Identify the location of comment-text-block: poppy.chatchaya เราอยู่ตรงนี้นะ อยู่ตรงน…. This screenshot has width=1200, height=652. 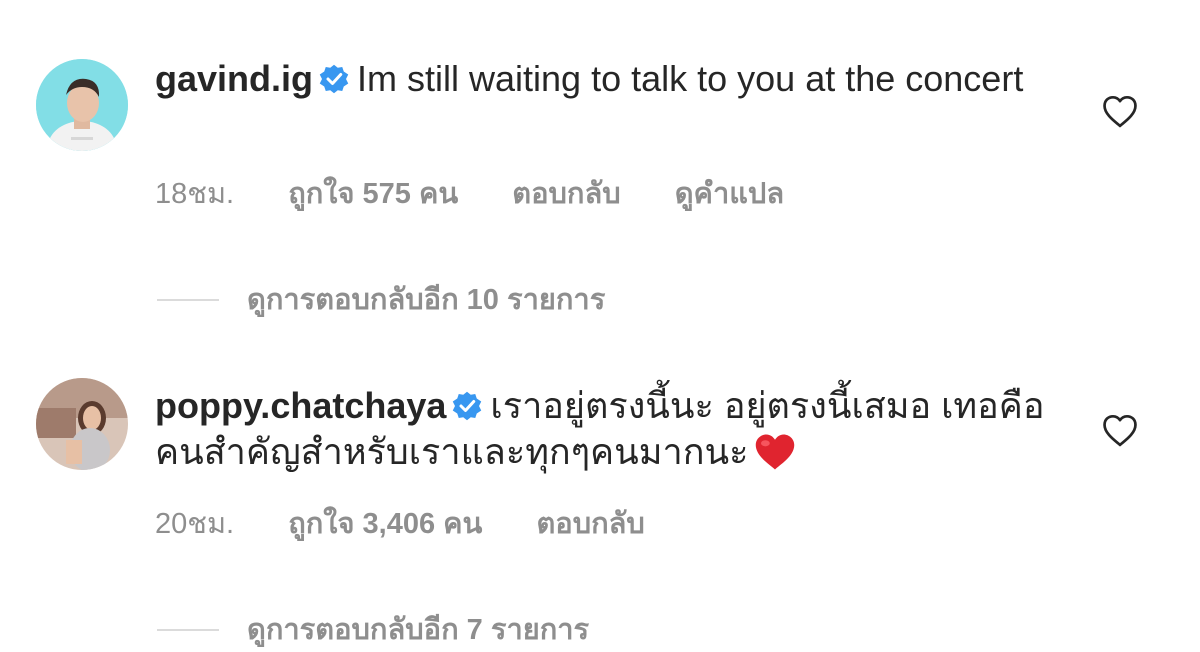
(600, 429).